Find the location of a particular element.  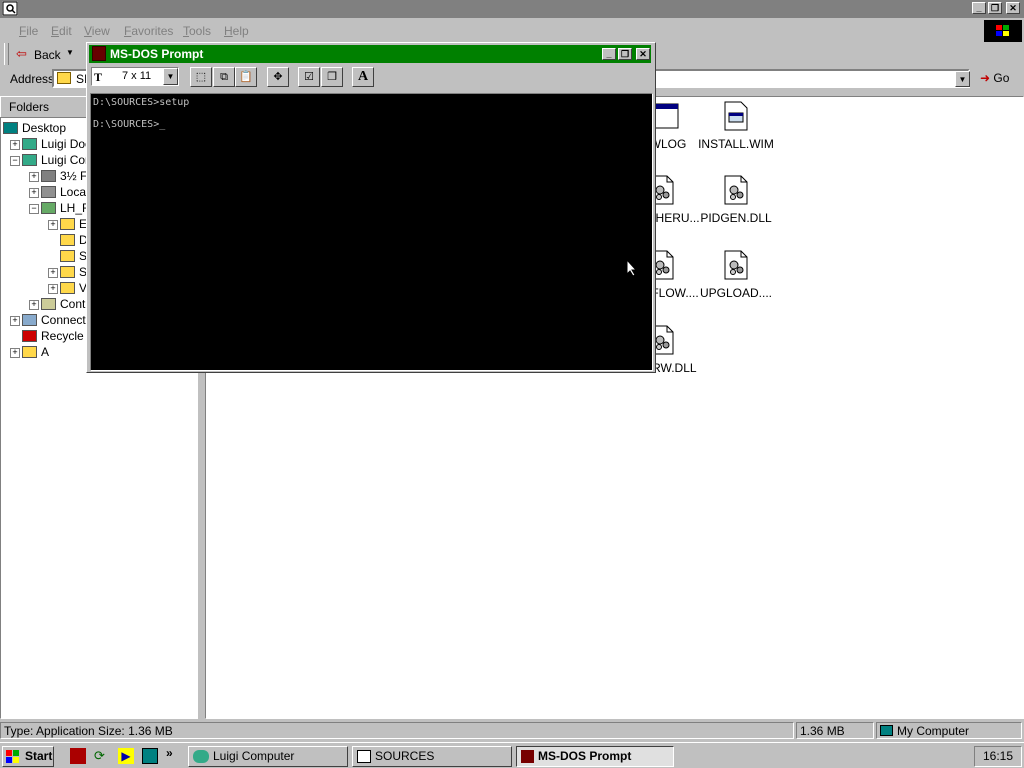

network-computer-icon is located at coordinates (201, 756).